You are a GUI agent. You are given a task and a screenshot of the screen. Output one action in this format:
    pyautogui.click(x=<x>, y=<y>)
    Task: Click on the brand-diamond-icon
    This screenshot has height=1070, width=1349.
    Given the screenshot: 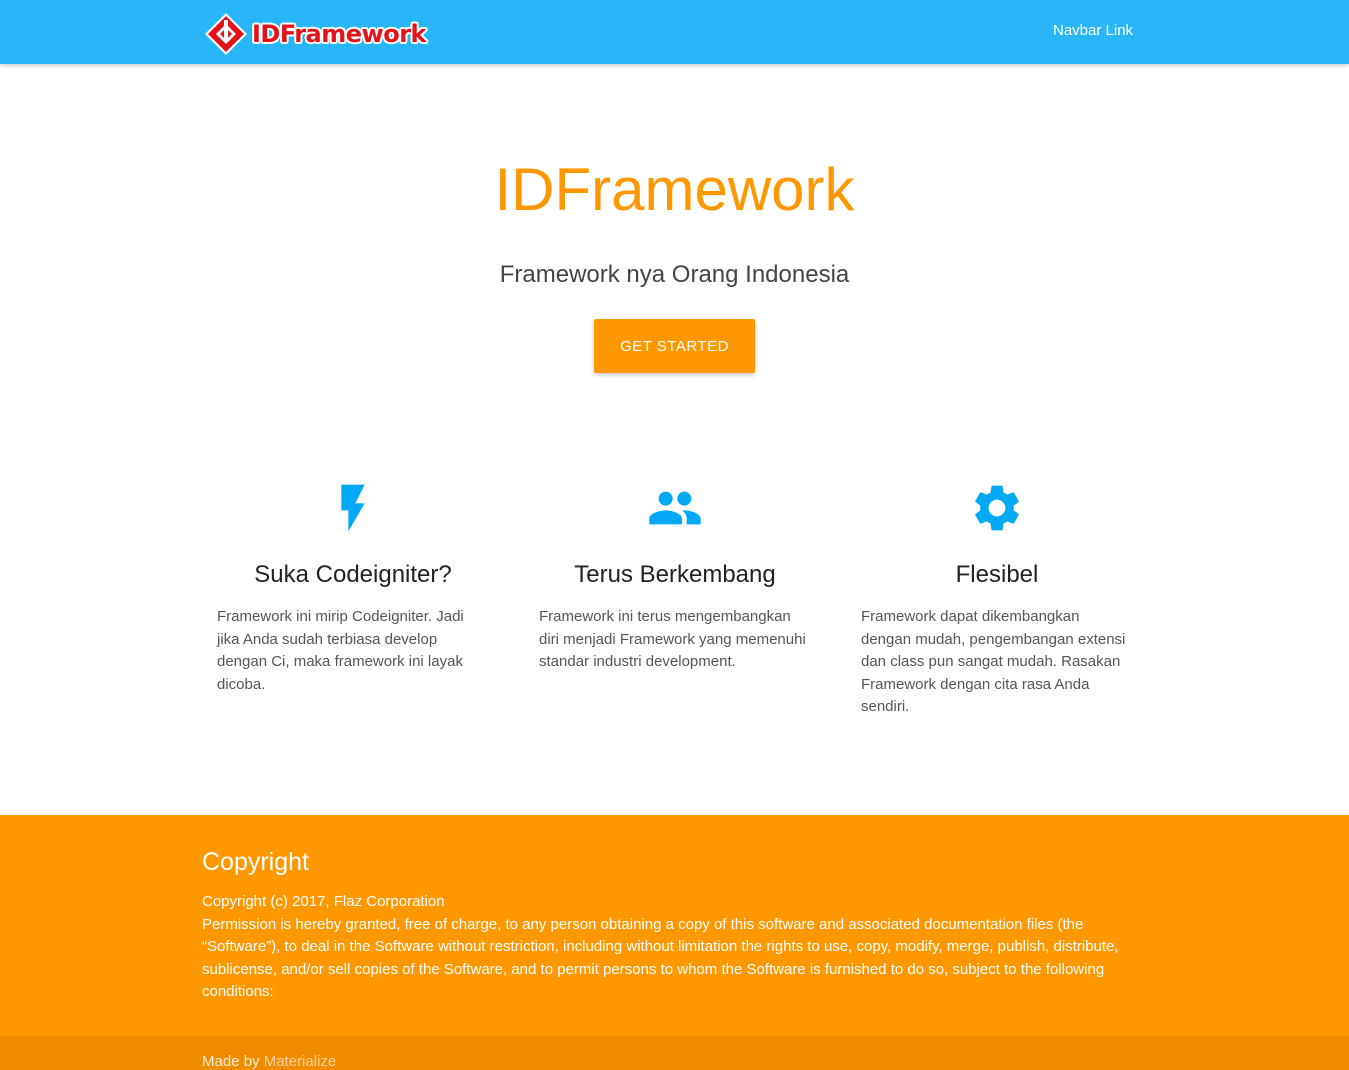 What is the action you would take?
    pyautogui.click(x=226, y=34)
    